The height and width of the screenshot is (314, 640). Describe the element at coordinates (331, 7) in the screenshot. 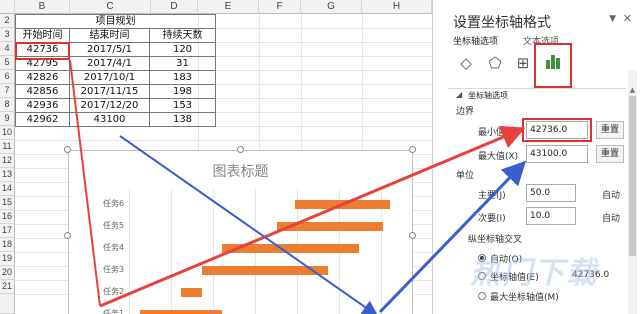

I see `col-header-g: G` at that location.